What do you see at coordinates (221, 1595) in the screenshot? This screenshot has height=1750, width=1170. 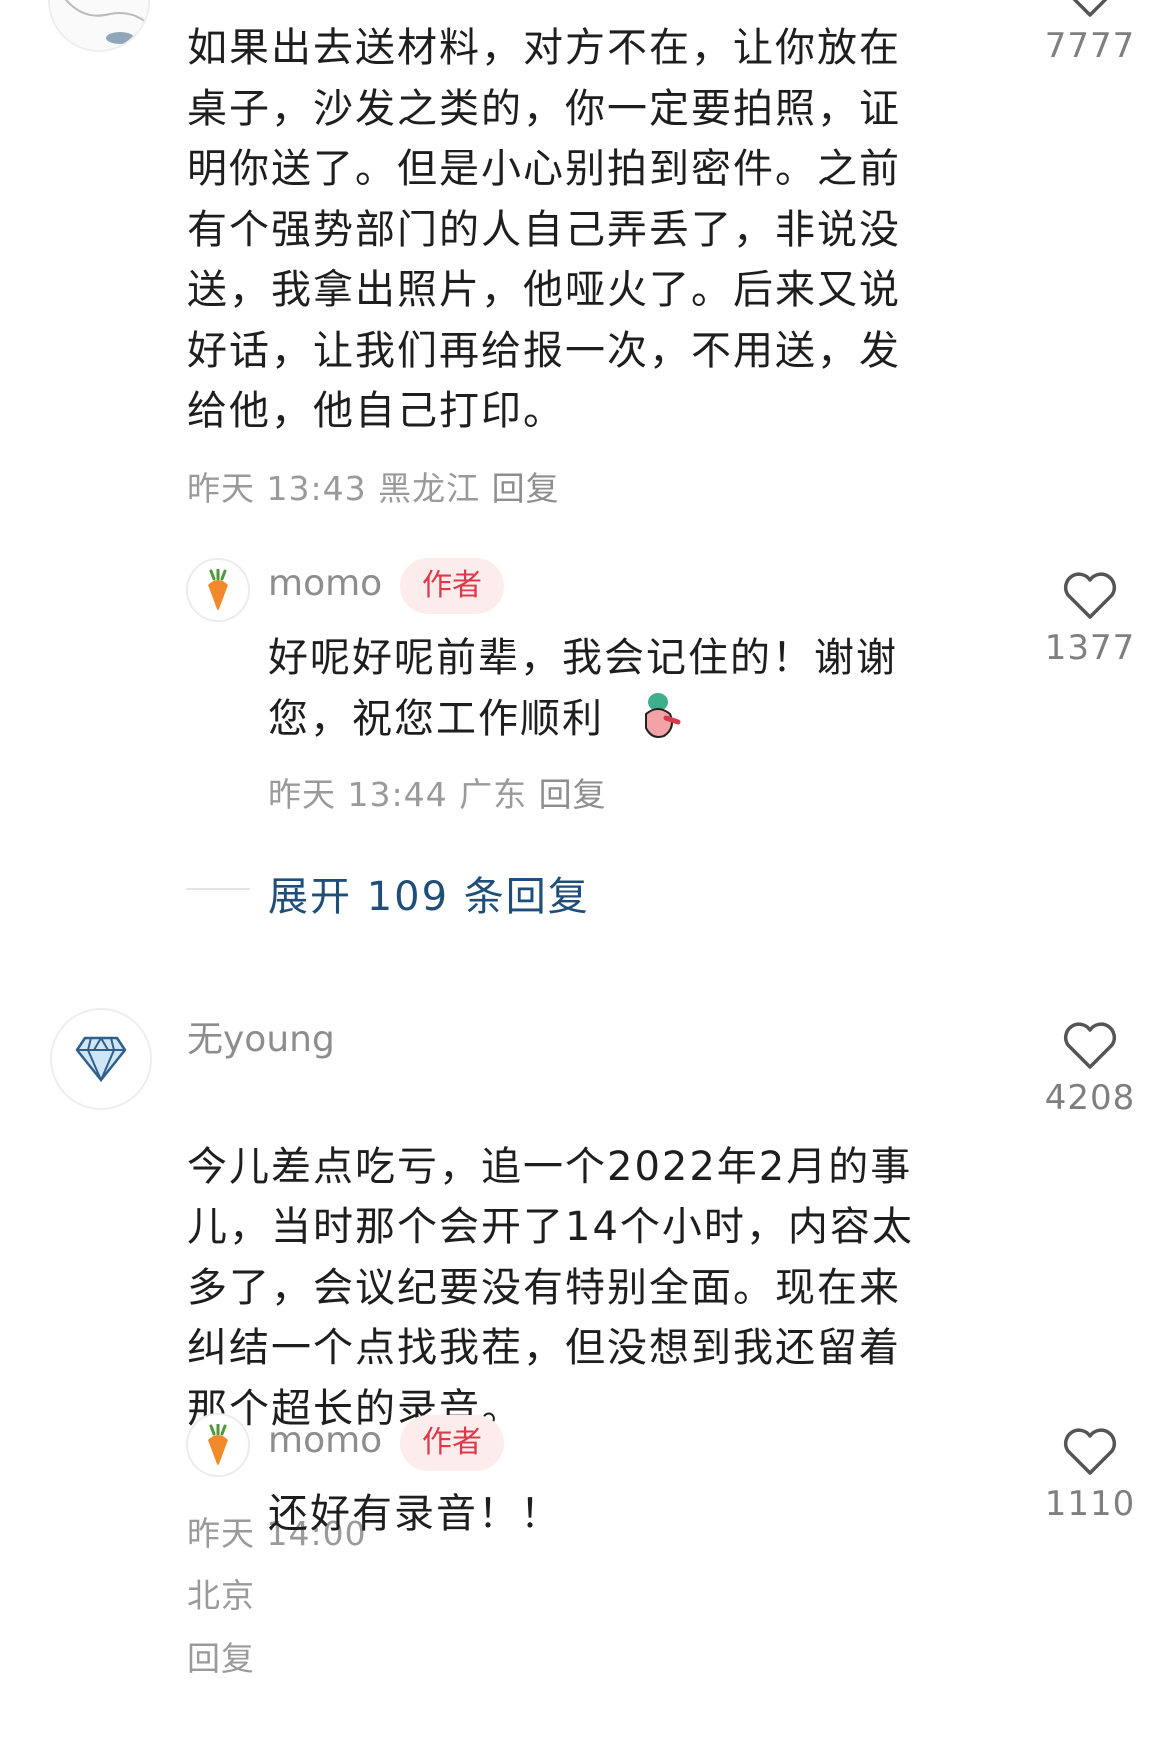 I see `comment-location: 北京` at bounding box center [221, 1595].